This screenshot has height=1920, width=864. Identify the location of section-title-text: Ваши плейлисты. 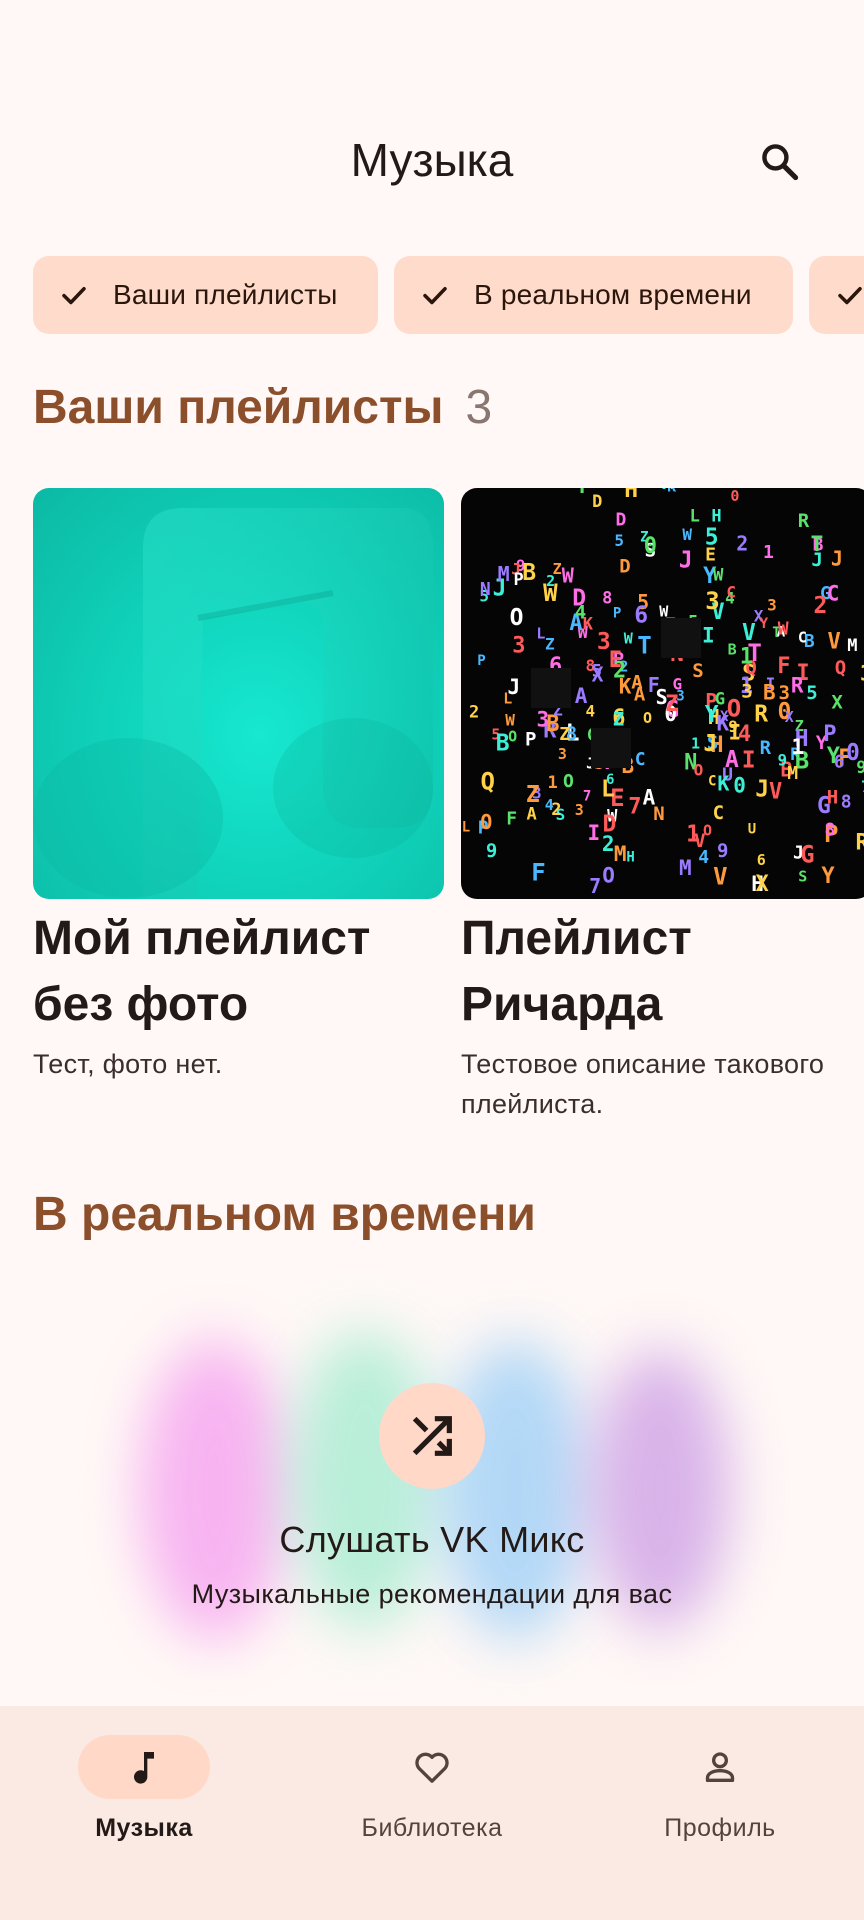
(238, 407).